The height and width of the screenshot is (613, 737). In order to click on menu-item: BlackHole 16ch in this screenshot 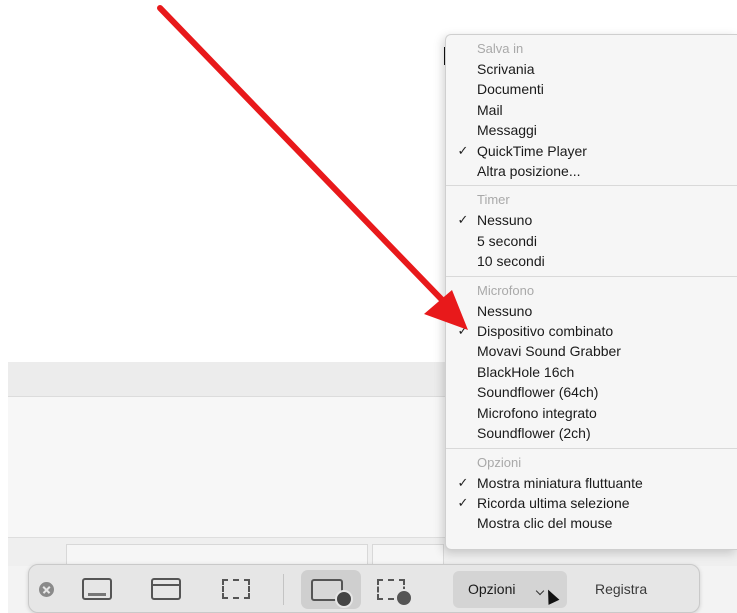, I will do `click(591, 372)`.